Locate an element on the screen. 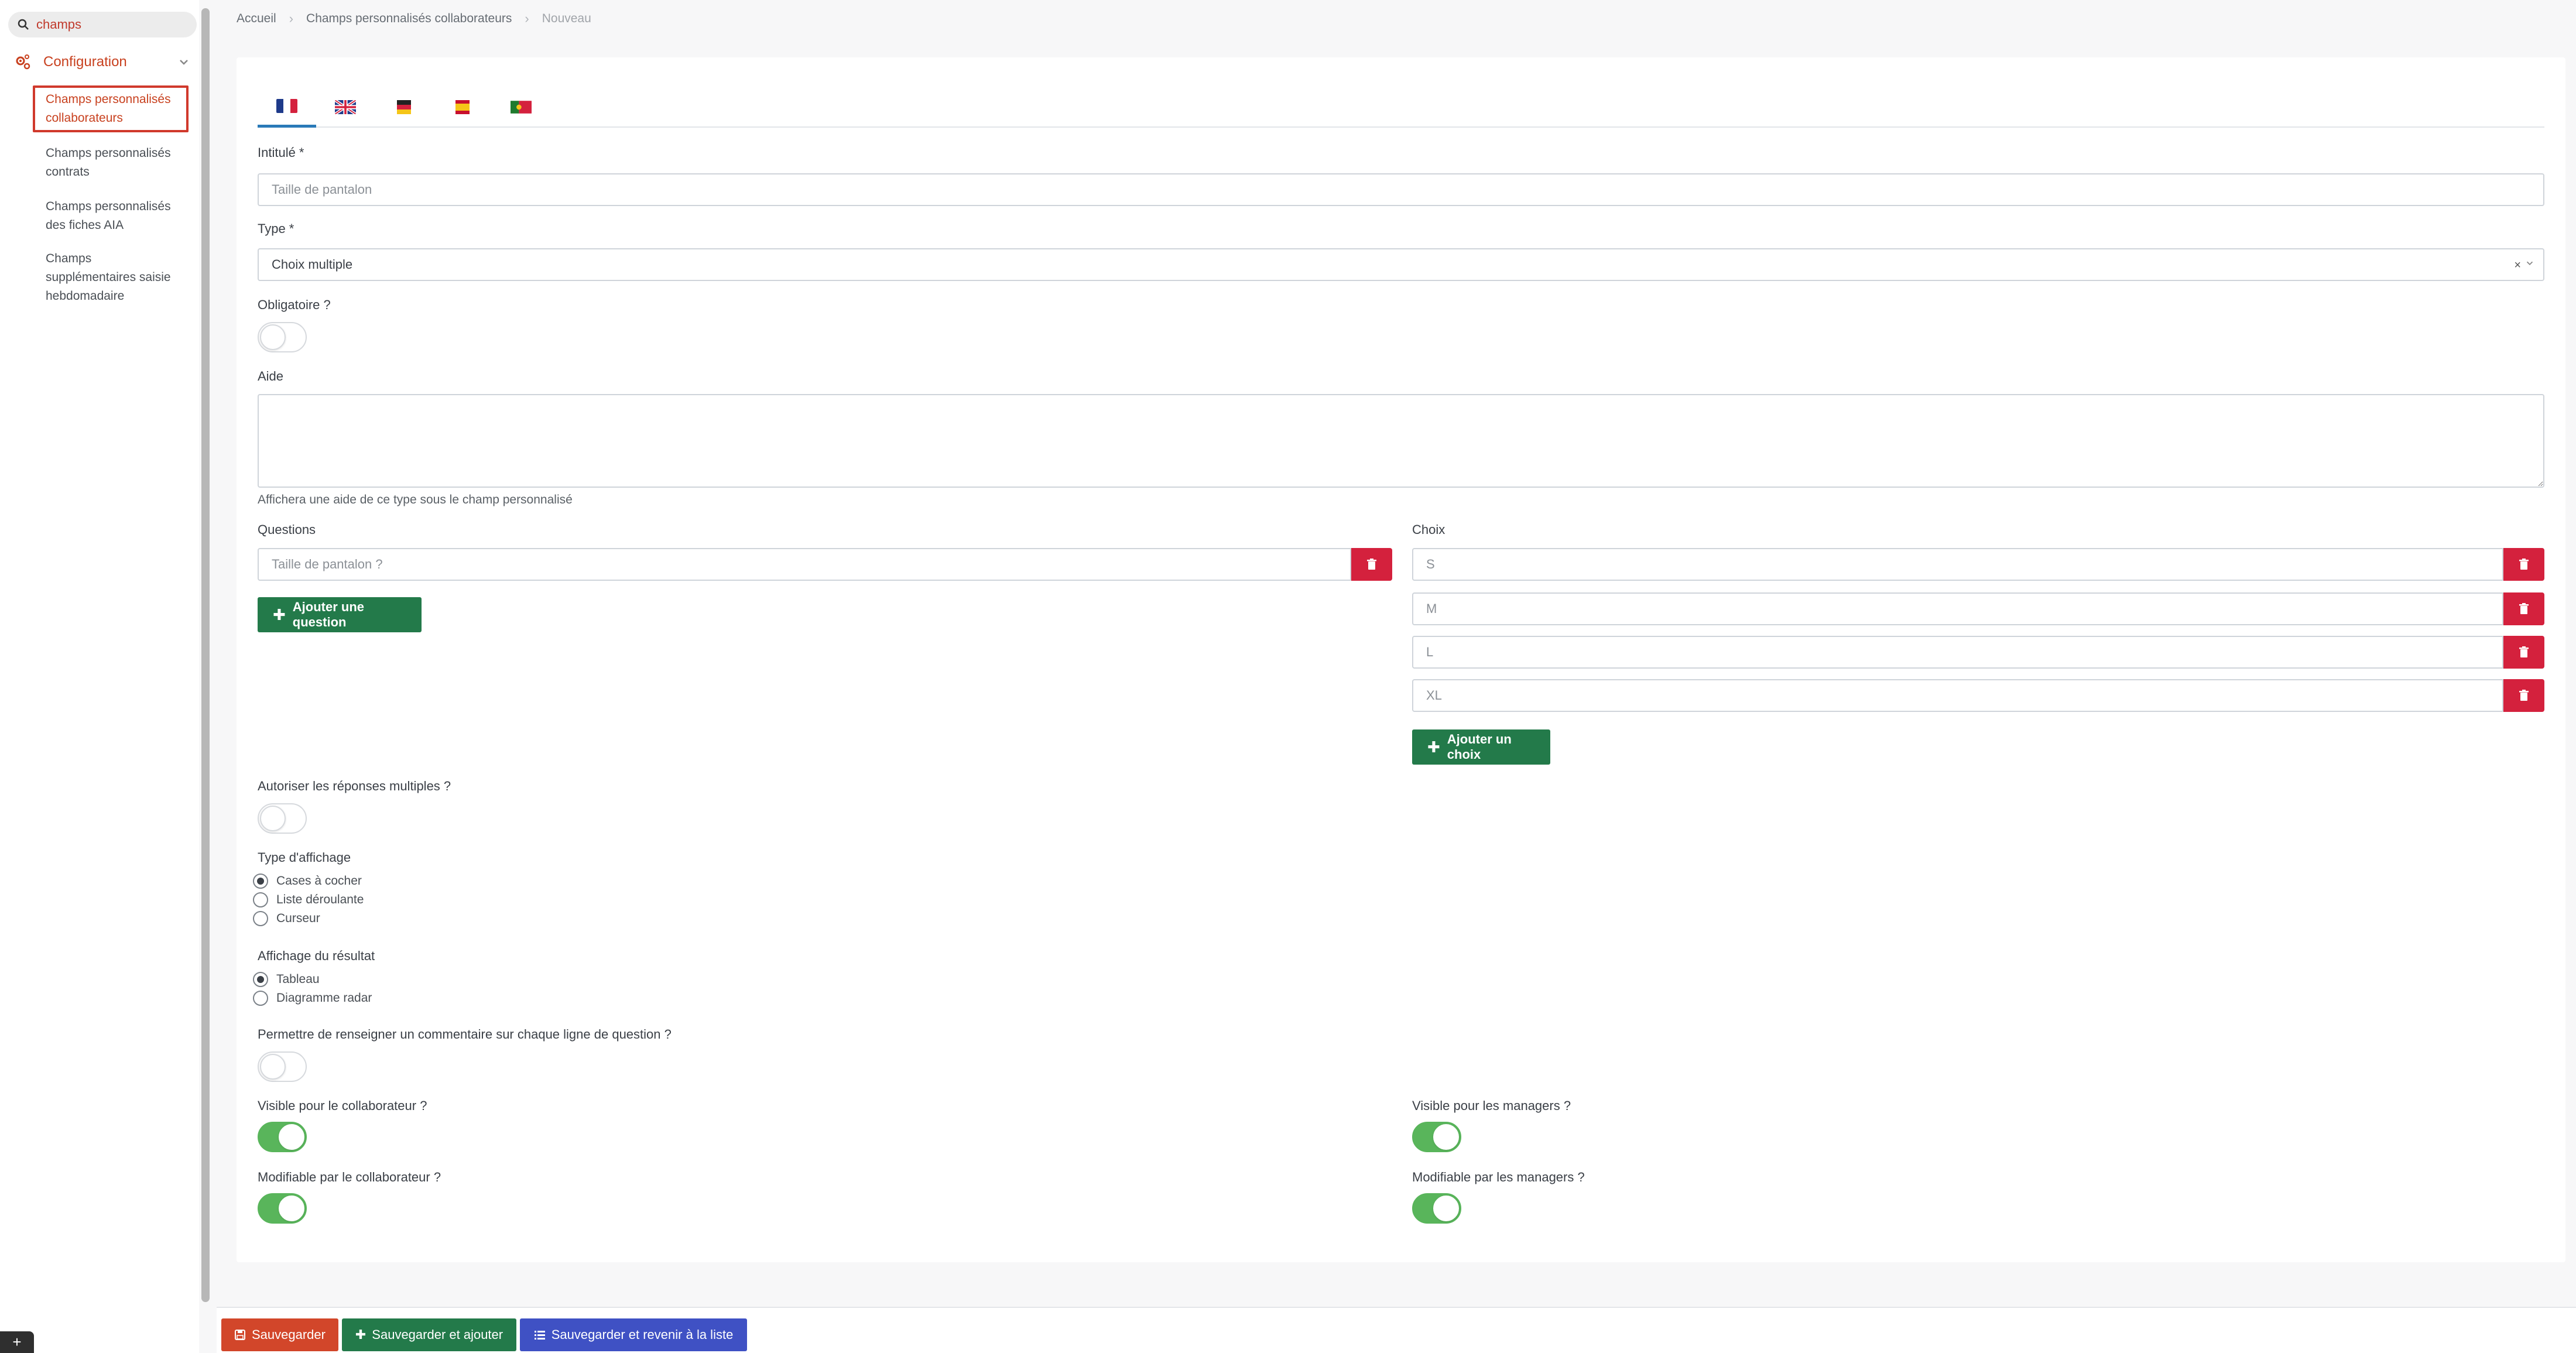 The height and width of the screenshot is (1353, 2576). add-choice-label: Ajouter un choix is located at coordinates (1479, 747).